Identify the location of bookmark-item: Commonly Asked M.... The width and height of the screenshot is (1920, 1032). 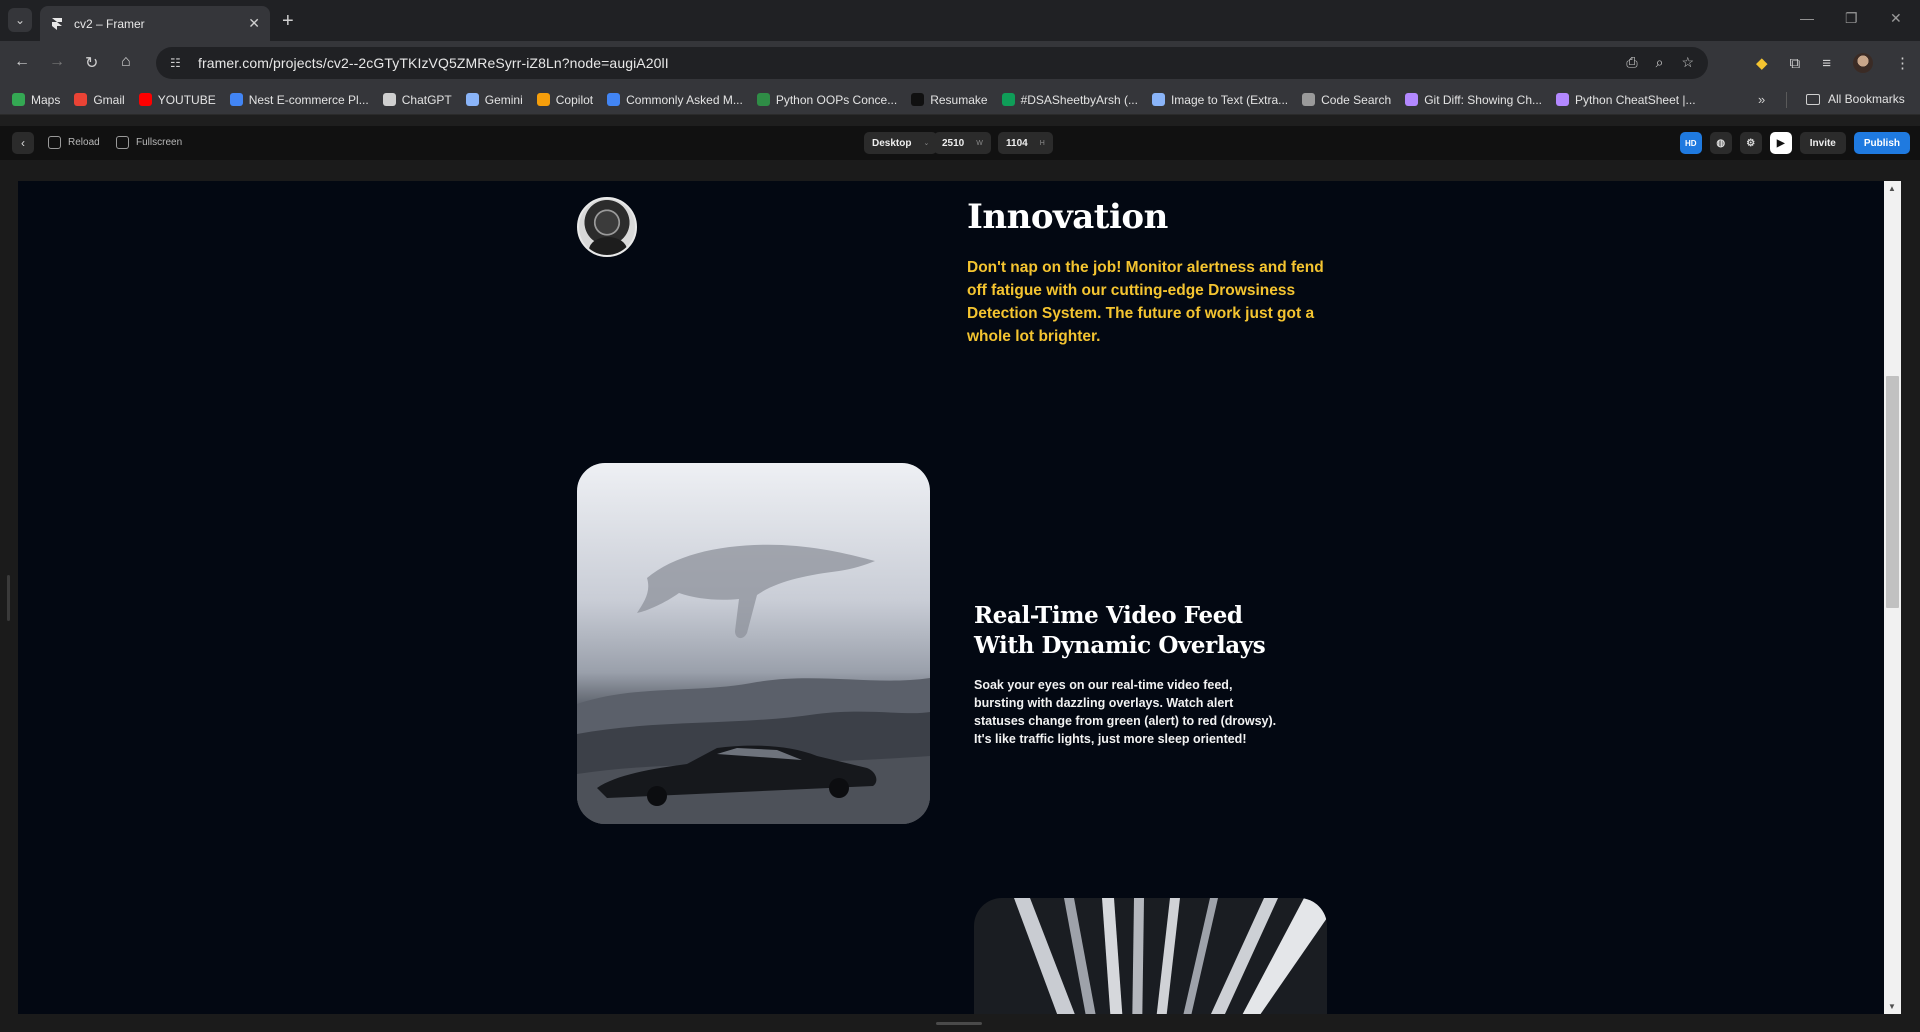
(675, 100).